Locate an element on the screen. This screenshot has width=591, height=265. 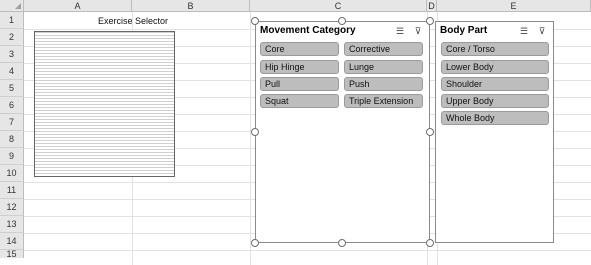
slicer-item-pull: Pull is located at coordinates (299, 84).